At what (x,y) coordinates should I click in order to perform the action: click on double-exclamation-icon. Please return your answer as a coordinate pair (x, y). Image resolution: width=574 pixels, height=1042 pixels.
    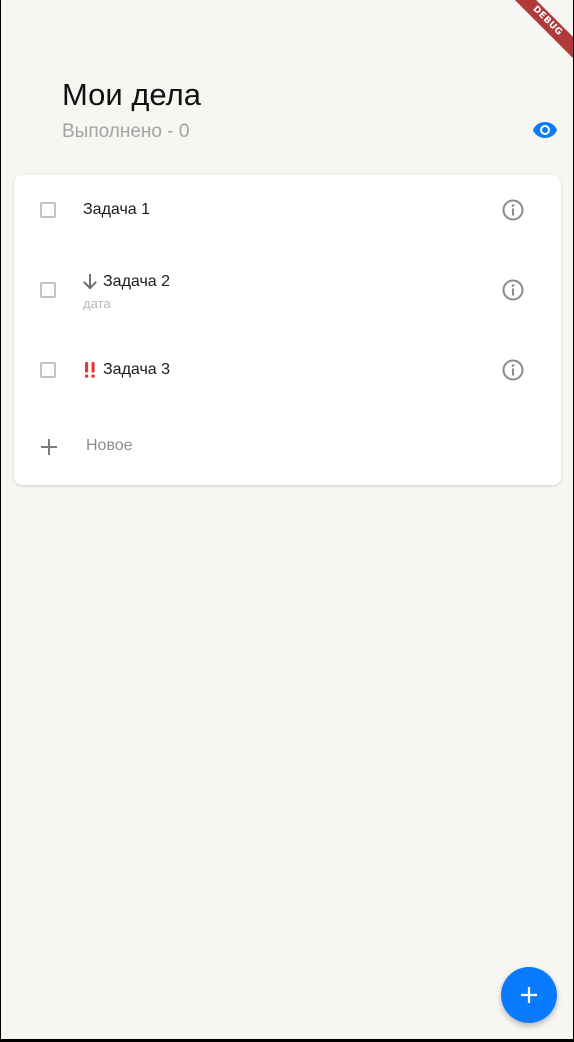
    Looking at the image, I should click on (90, 370).